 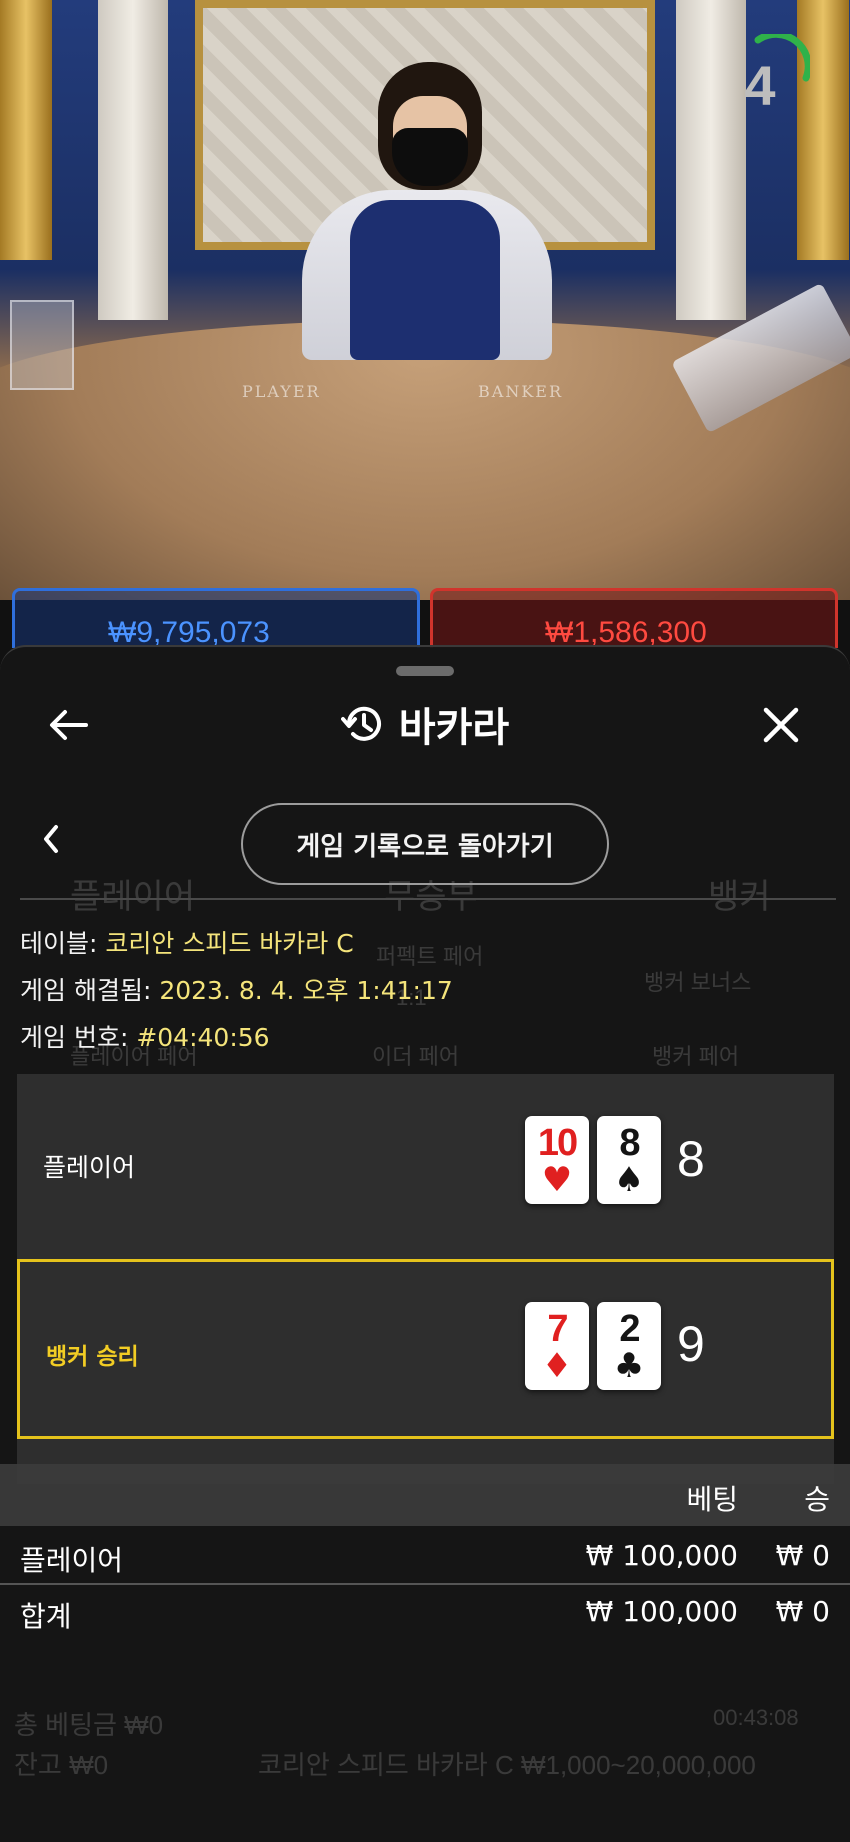 I want to click on playing-card: 2 ♣, so click(x=629, y=1346).